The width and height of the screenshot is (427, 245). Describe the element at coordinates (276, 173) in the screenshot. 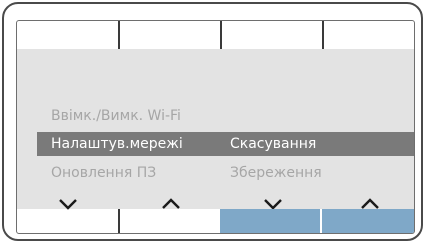

I see `menu-item-save: Збереження` at that location.